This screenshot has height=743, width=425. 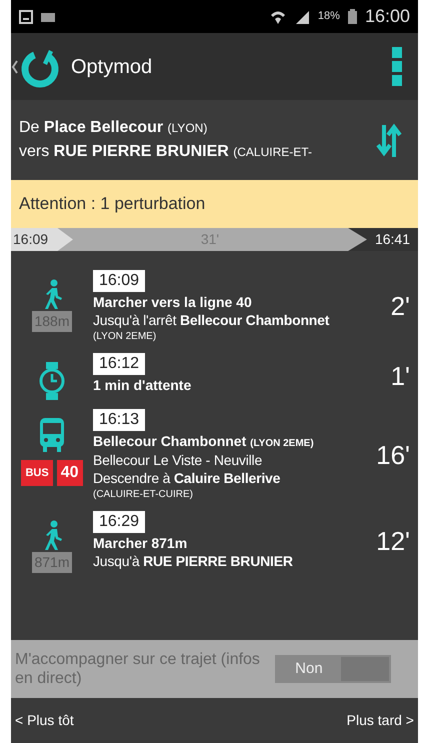 What do you see at coordinates (387, 16) in the screenshot?
I see `clock: 16:00` at bounding box center [387, 16].